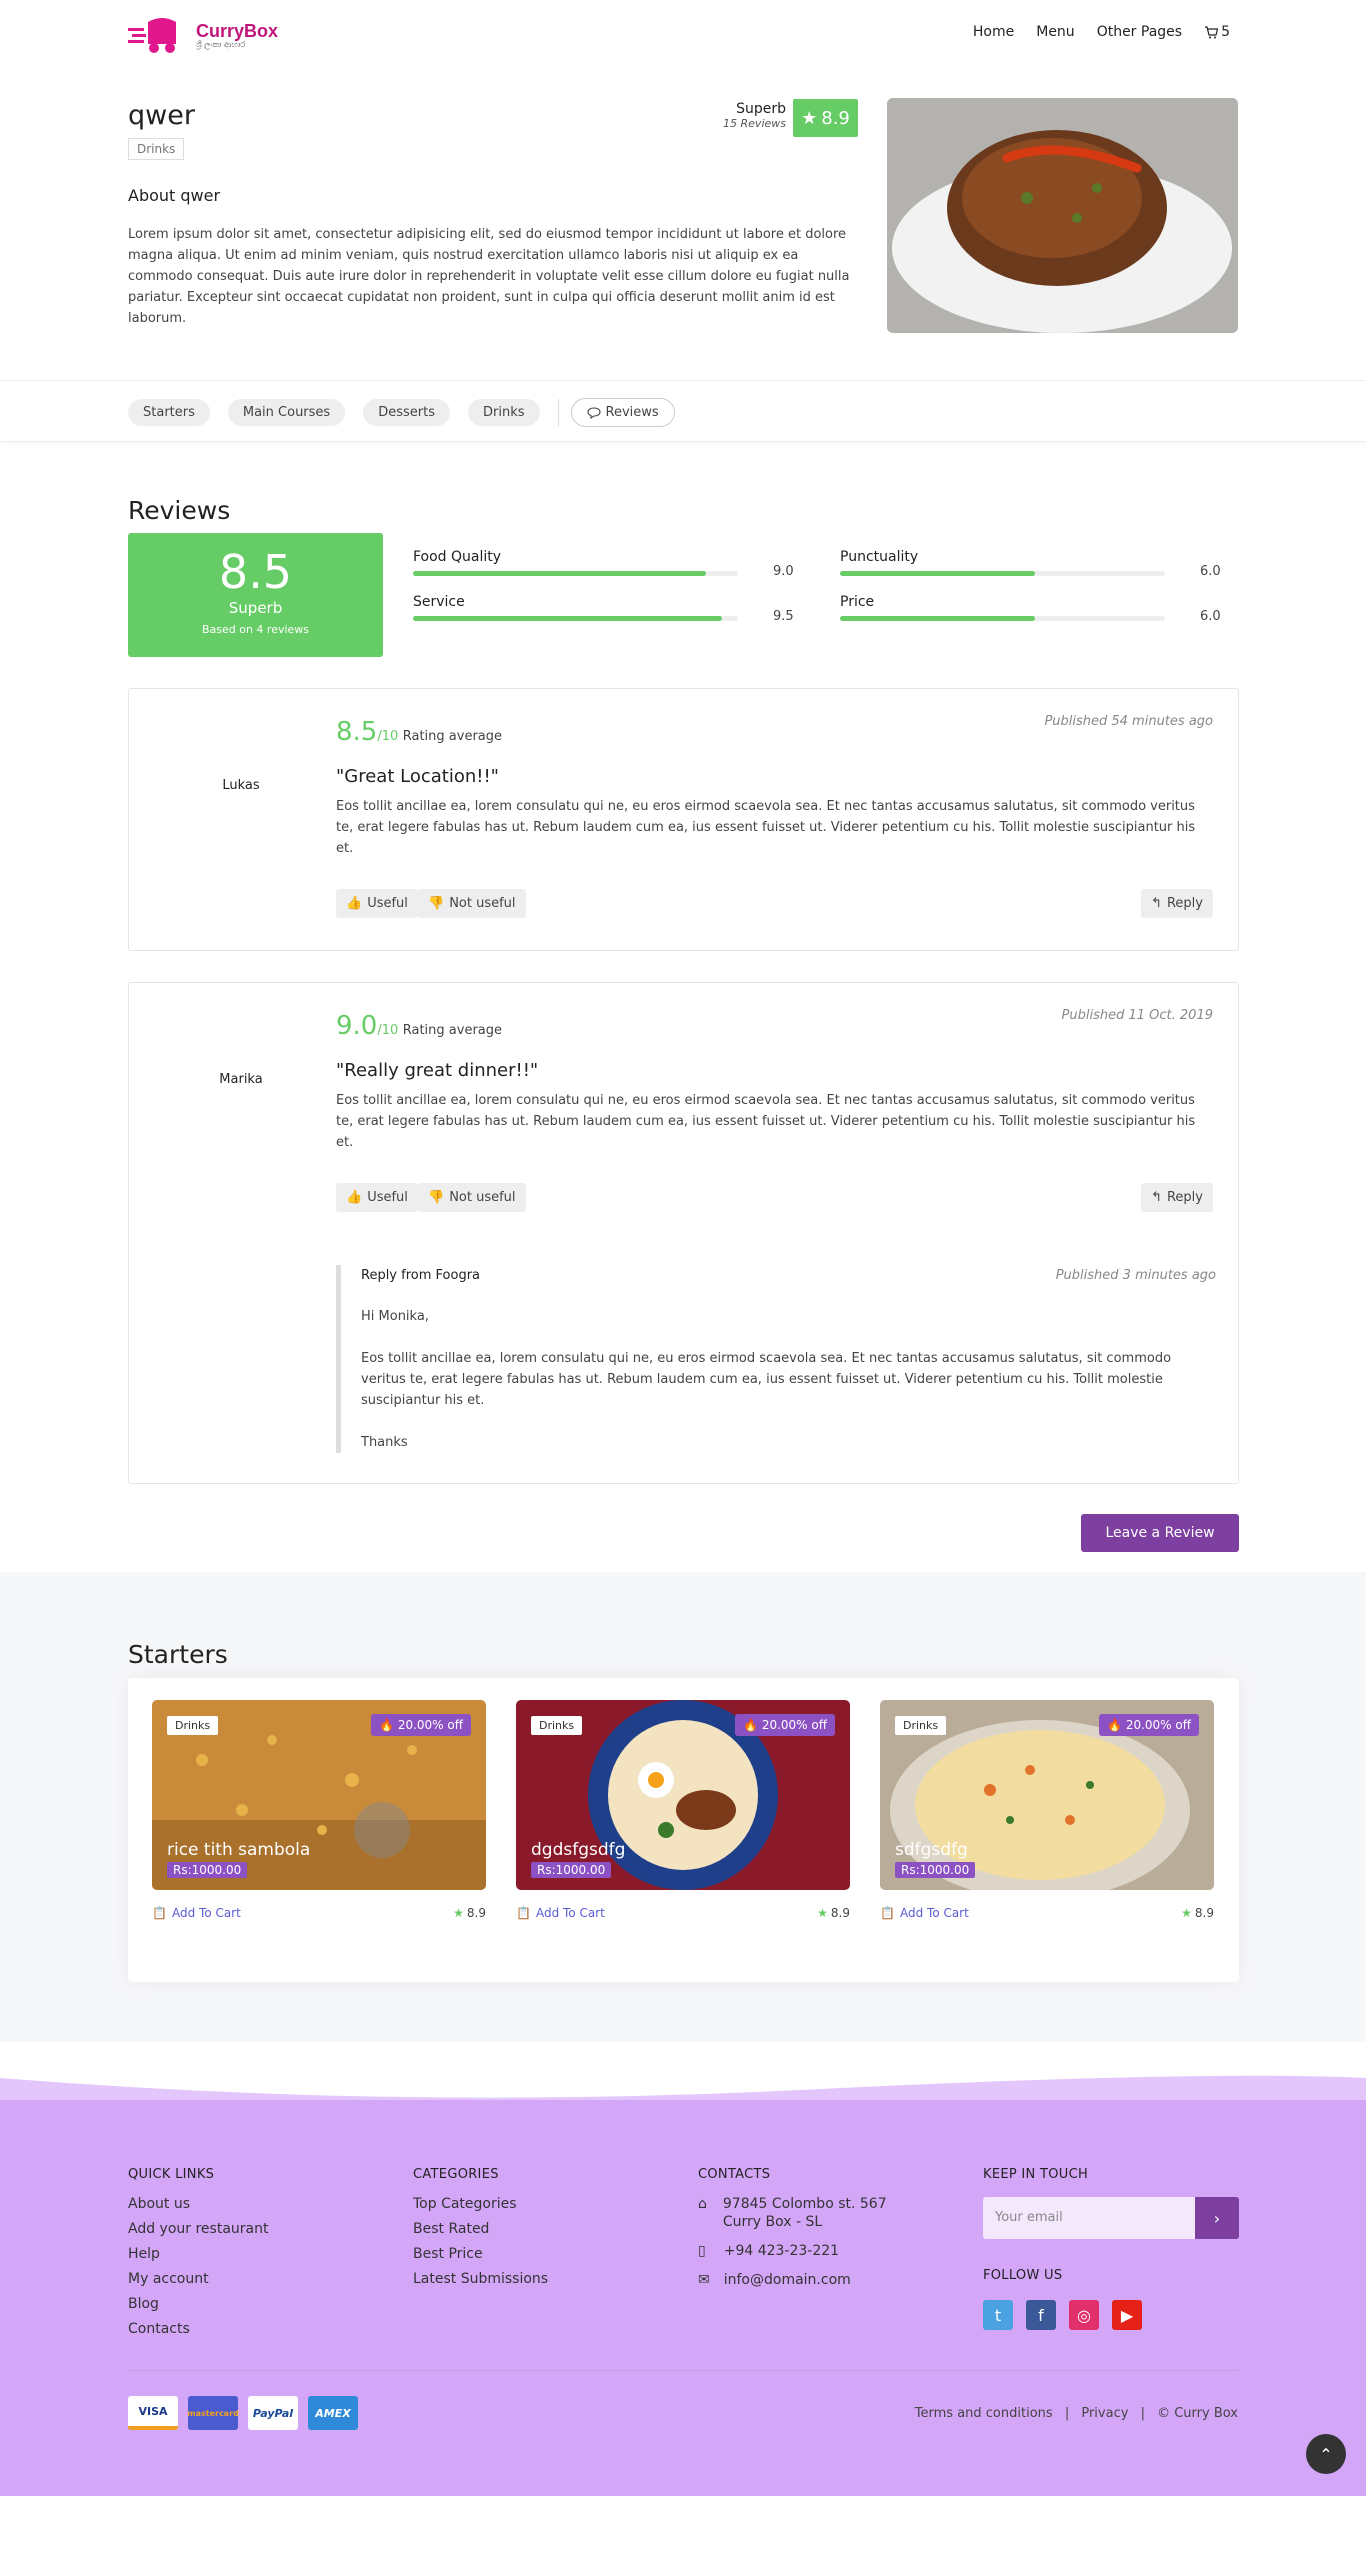 The height and width of the screenshot is (2566, 1366). Describe the element at coordinates (480, 2279) in the screenshot. I see `footer-link: Latest Submissions` at that location.